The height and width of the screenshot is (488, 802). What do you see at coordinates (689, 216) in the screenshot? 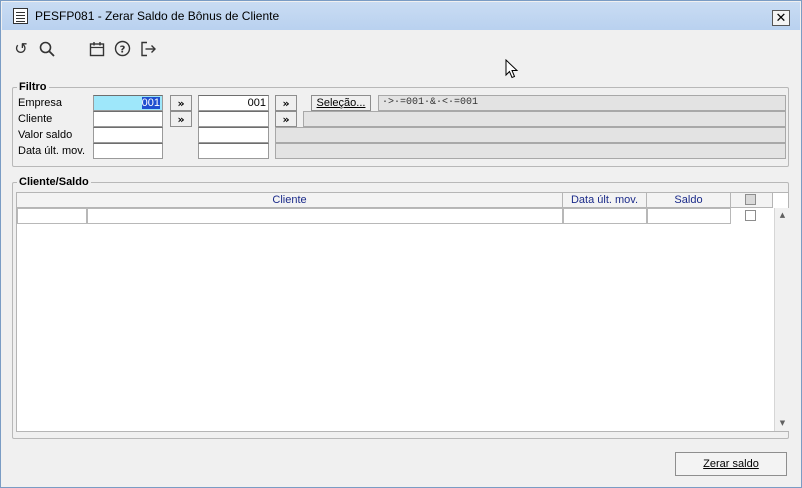
I see `row-cell-saldo` at bounding box center [689, 216].